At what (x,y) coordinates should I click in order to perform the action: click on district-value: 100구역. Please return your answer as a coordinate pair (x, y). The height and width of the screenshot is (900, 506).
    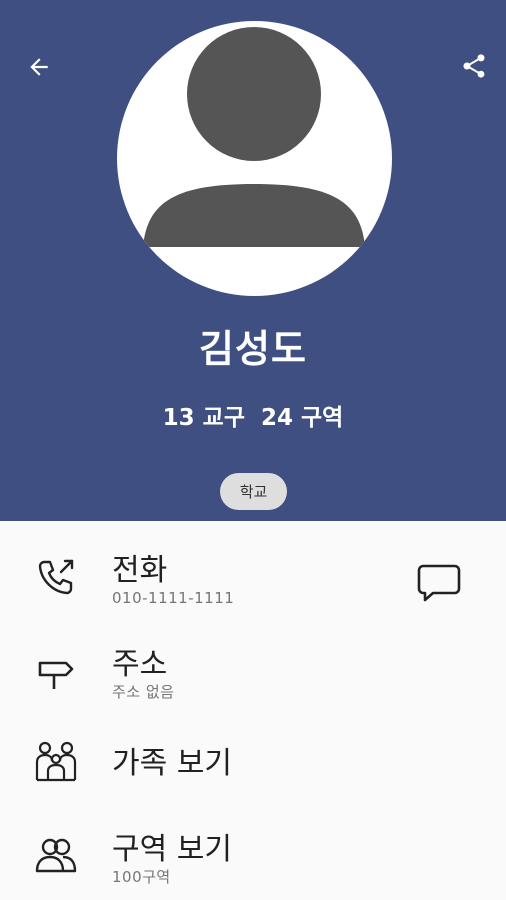
    Looking at the image, I should click on (141, 877).